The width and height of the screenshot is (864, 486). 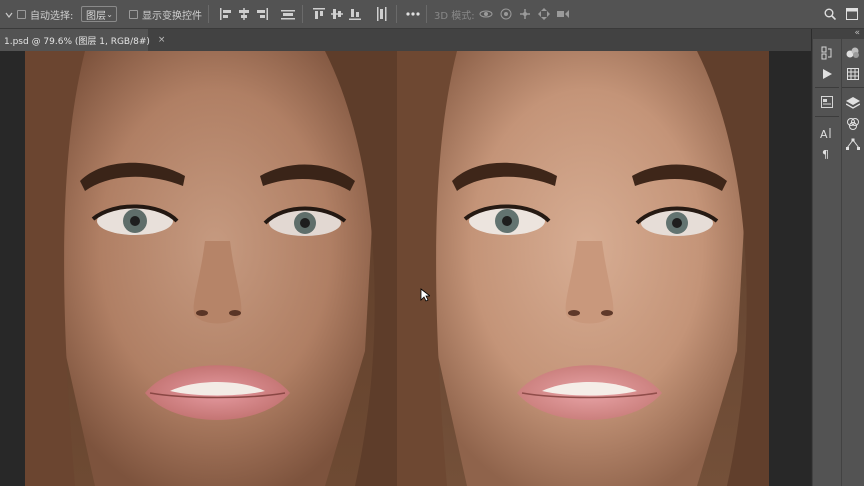 I want to click on align-top-edges-button, so click(x=288, y=14).